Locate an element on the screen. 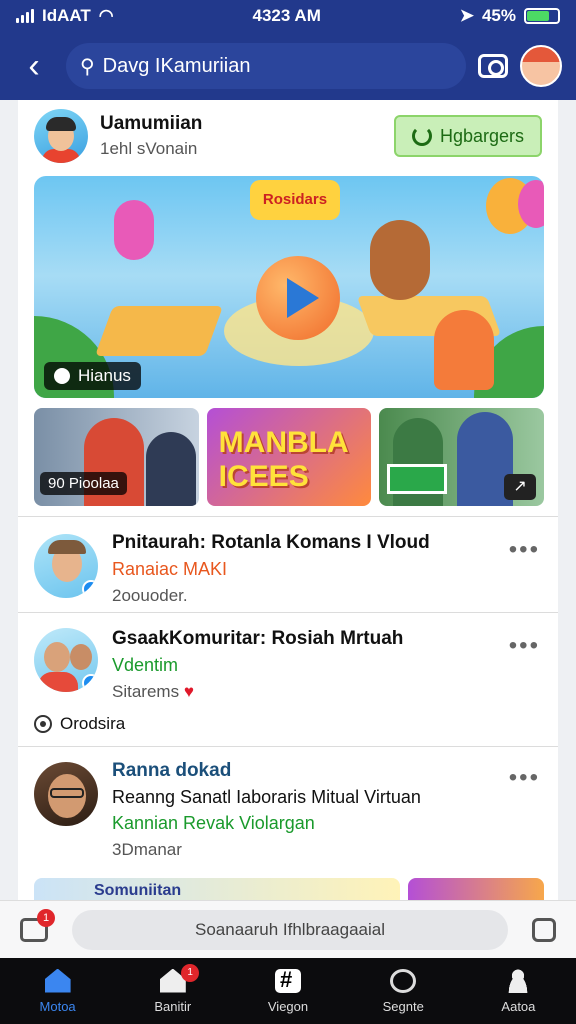  post-meta: 2oouoder. is located at coordinates (150, 595).